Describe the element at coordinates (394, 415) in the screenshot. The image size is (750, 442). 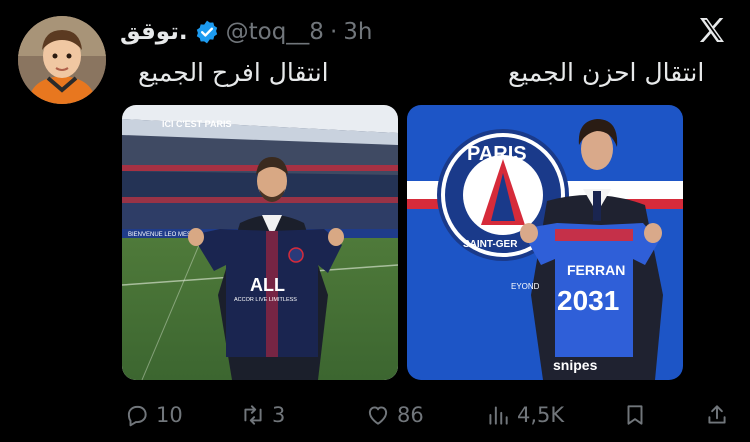
I see `like-button: 86` at that location.